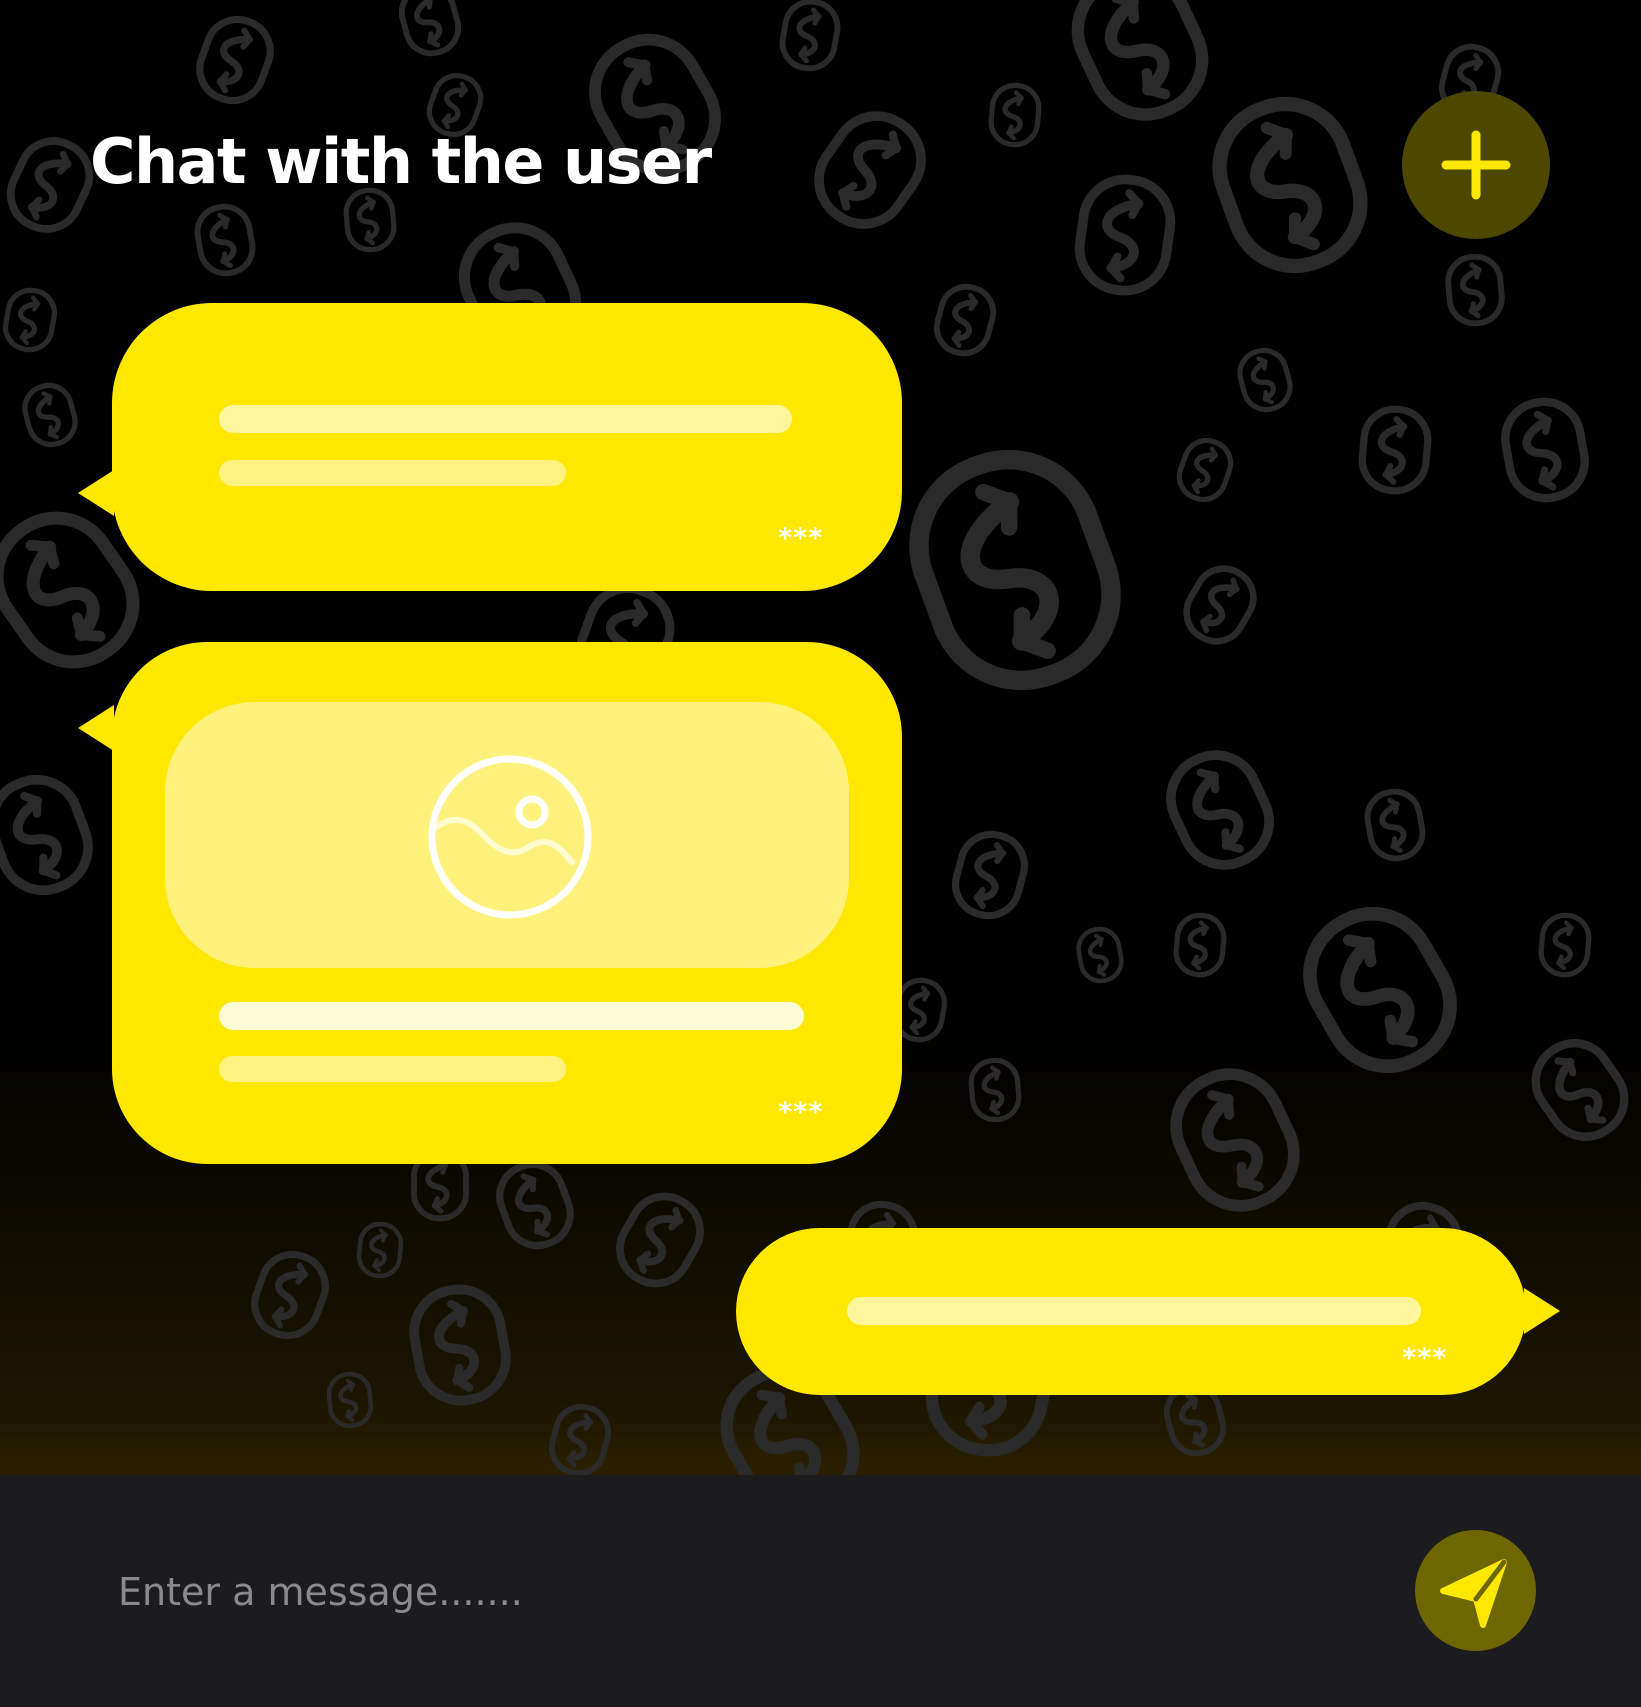 This screenshot has width=1641, height=1707. Describe the element at coordinates (510, 837) in the screenshot. I see `image-icon` at that location.